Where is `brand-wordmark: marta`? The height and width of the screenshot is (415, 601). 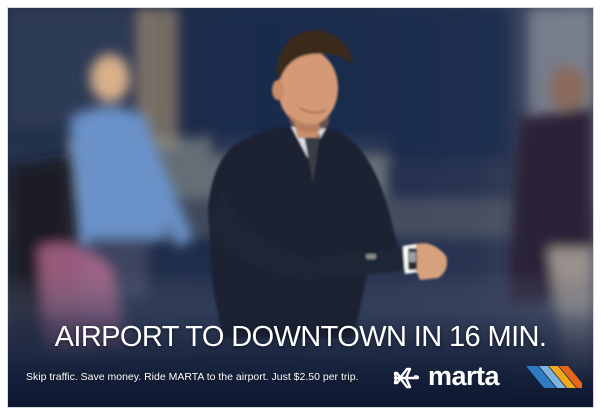
brand-wordmark: marta is located at coordinates (464, 376).